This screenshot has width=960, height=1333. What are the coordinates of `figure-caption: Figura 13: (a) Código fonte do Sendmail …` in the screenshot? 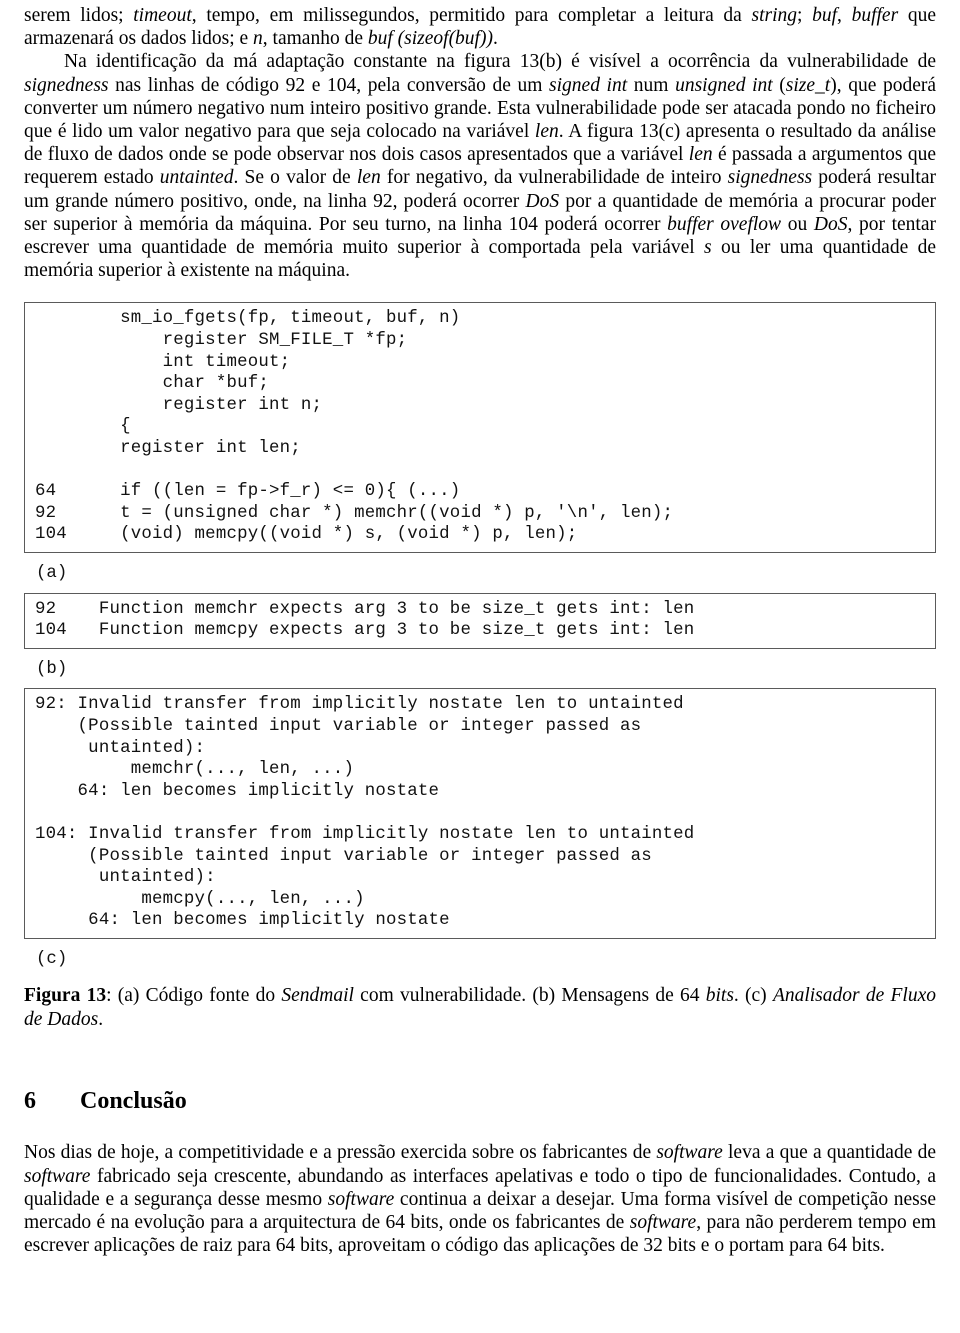 It's located at (480, 1007).